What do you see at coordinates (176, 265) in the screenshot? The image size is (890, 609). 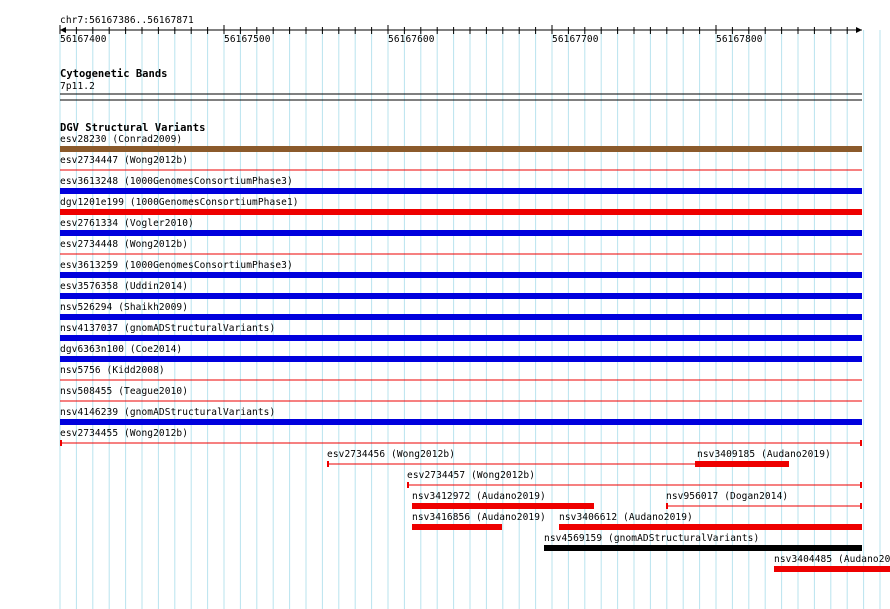 I see `sv-feature-label: esv3613259 (1000GenomesConsortiumPhase3)` at bounding box center [176, 265].